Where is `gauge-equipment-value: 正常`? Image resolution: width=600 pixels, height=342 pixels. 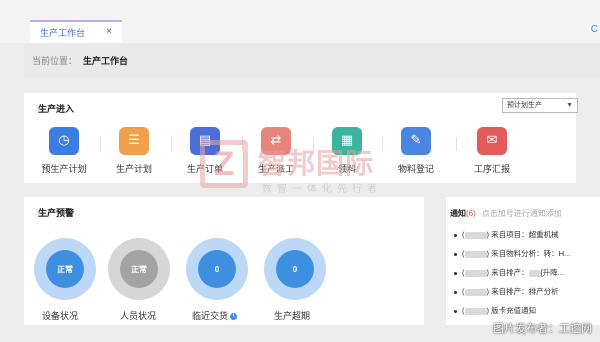 gauge-equipment-value: 正常 is located at coordinates (65, 269).